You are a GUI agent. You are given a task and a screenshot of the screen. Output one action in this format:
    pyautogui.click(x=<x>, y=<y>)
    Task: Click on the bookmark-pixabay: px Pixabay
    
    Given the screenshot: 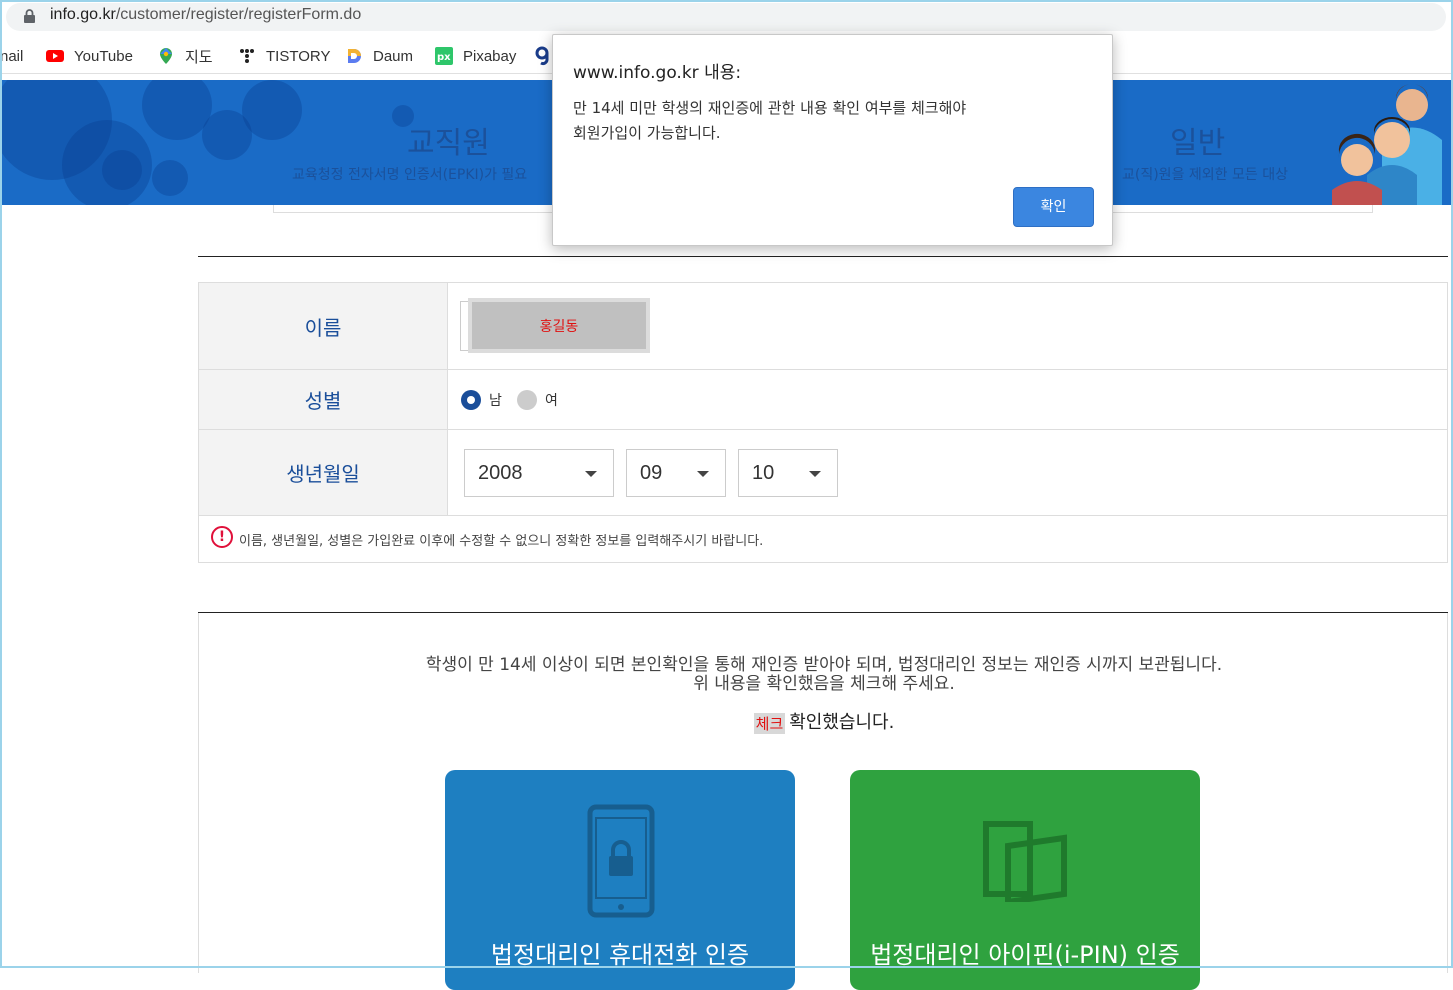 What is the action you would take?
    pyautogui.click(x=475, y=56)
    